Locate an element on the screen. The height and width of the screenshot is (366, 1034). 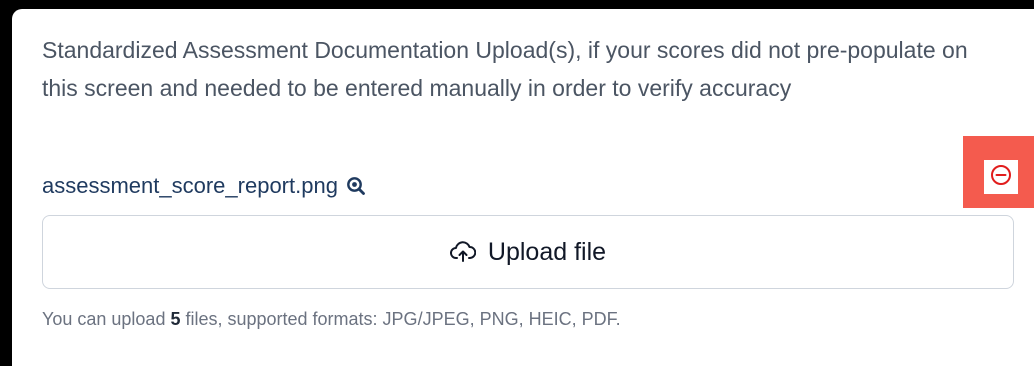
remove-icon-container is located at coordinates (1000, 177).